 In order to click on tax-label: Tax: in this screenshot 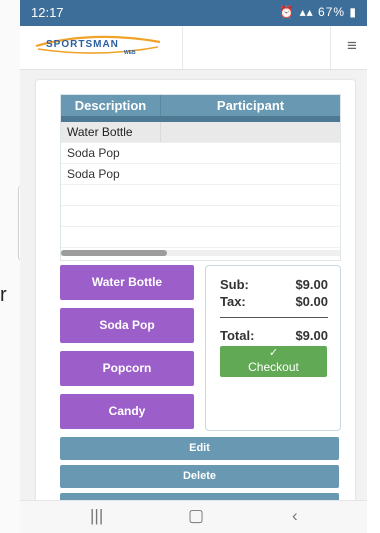, I will do `click(233, 301)`.